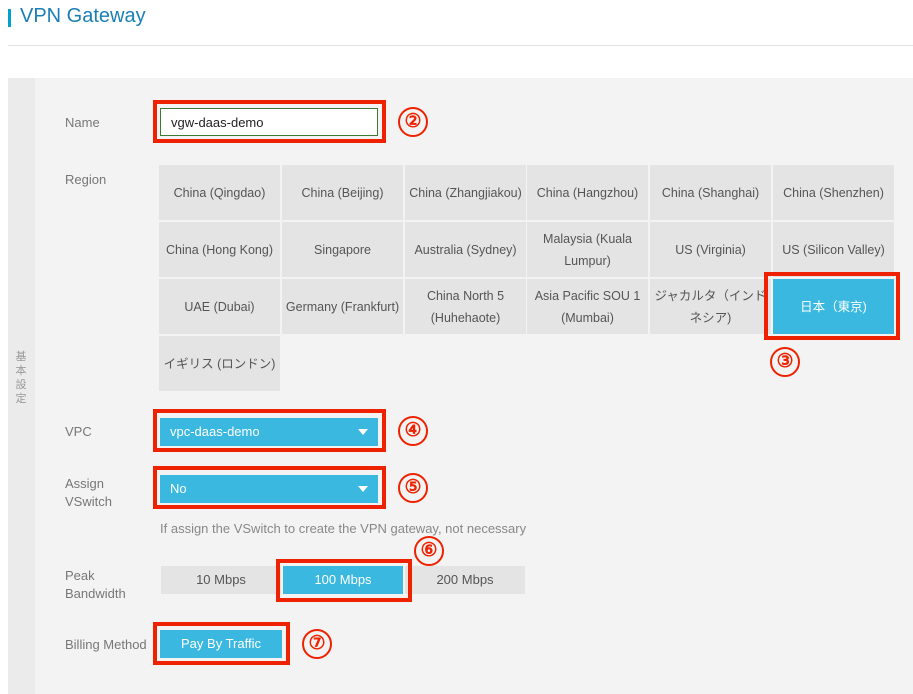 This screenshot has height=694, width=913. Describe the element at coordinates (587, 306) in the screenshot. I see `region-option: Asia Pacific SOU 1 (Mumbai)` at that location.